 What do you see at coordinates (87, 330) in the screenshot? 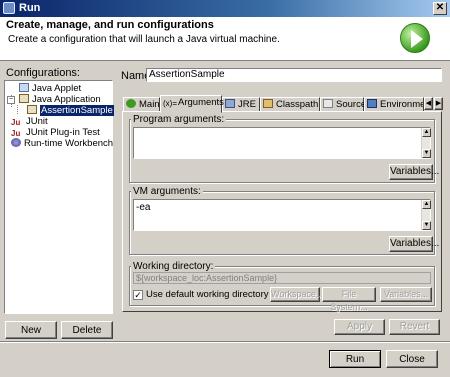
I see `delete-button: Delete` at bounding box center [87, 330].